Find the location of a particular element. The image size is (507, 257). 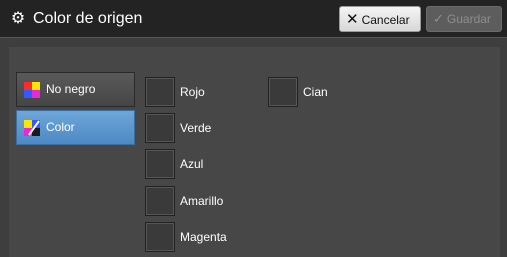

color-pencil-icon is located at coordinates (32, 128).